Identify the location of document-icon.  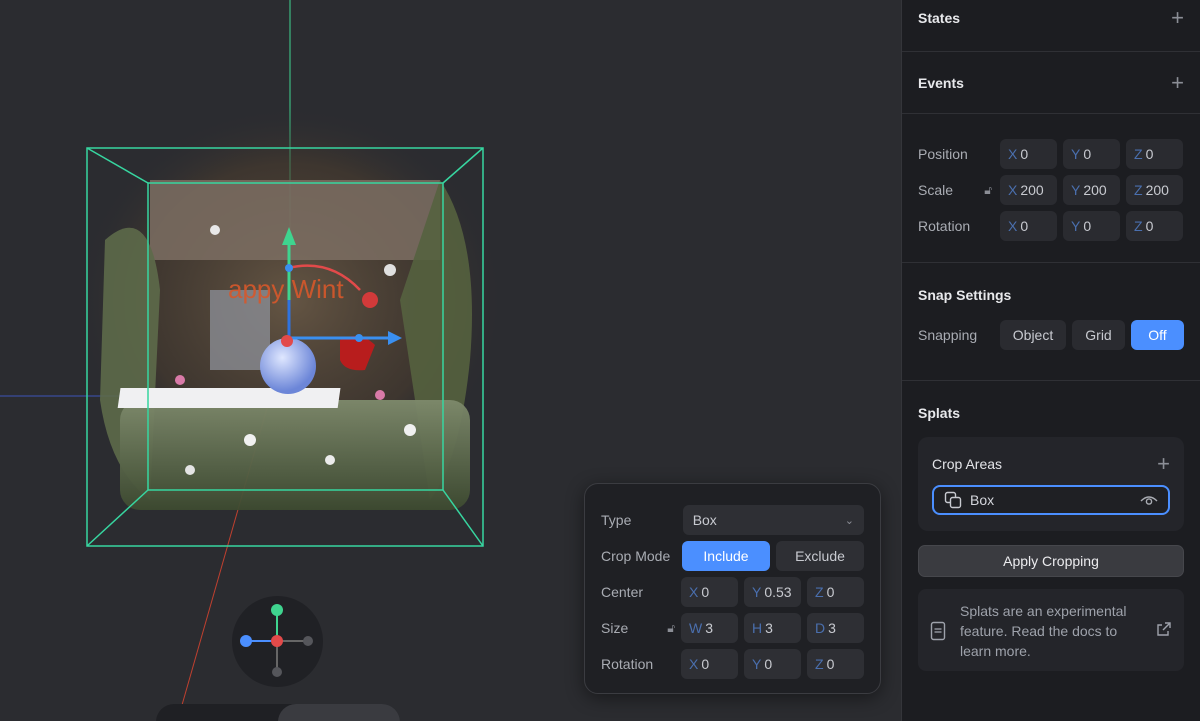
(938, 631).